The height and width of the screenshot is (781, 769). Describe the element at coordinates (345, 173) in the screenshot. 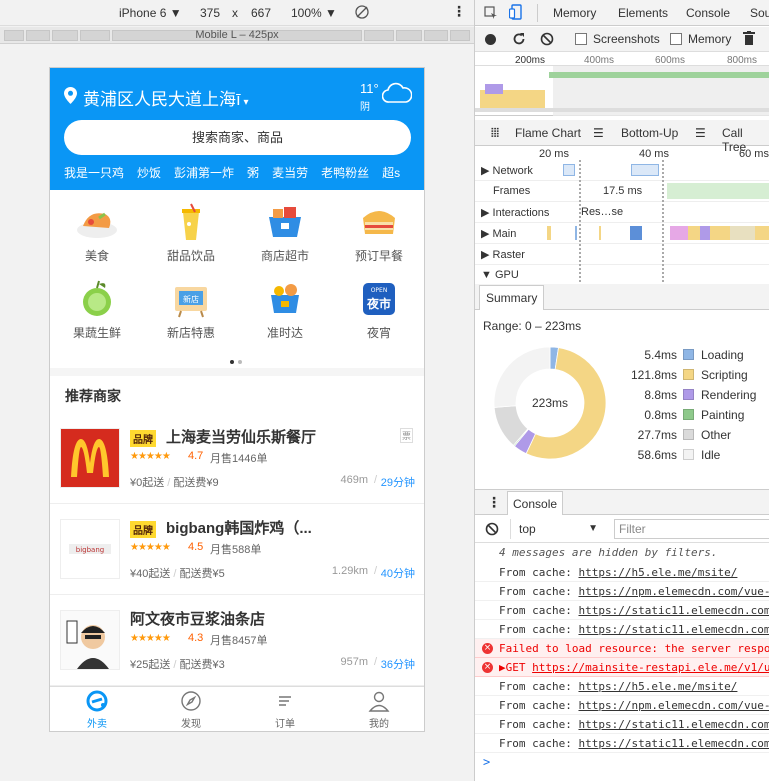

I see `hot-word: 老鸭粉丝` at that location.